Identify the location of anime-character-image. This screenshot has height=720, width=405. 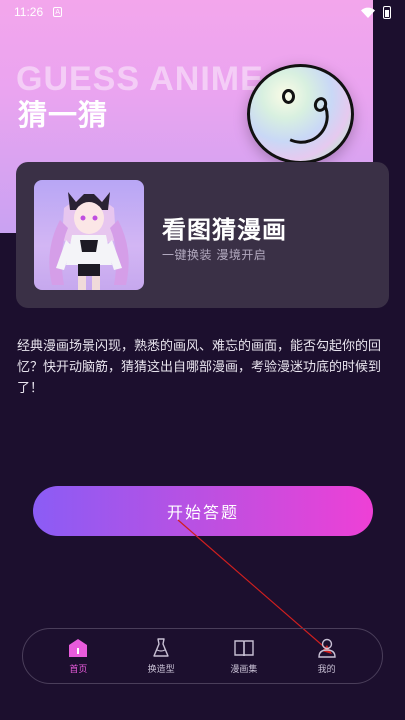
(89, 235).